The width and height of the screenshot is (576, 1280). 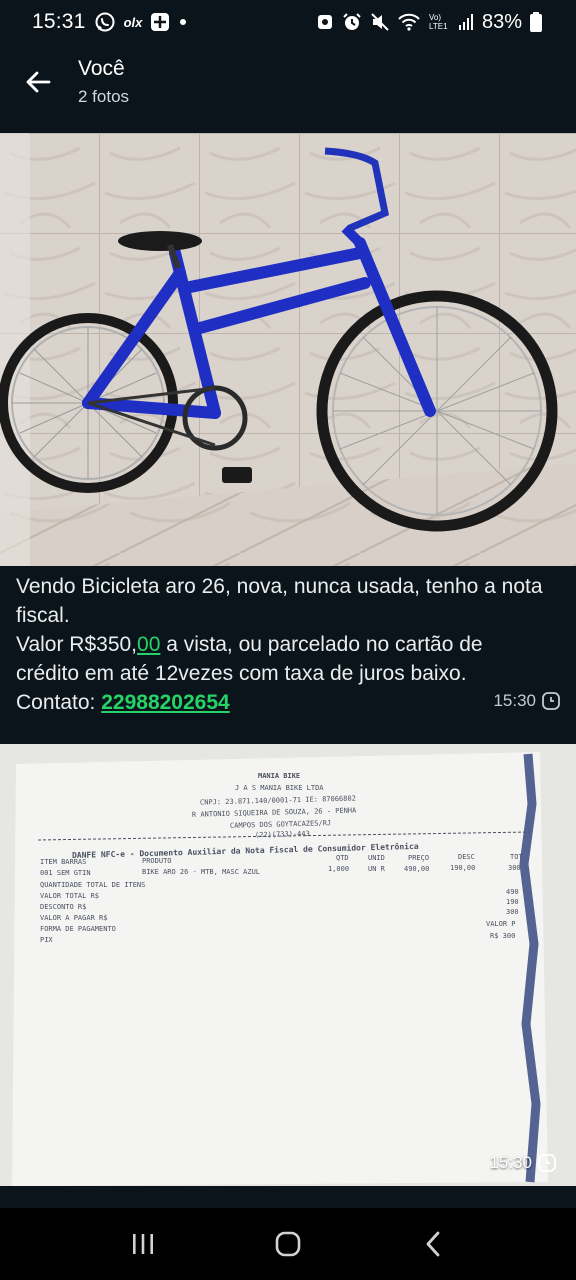 What do you see at coordinates (376, 858) in the screenshot?
I see `receipt-col-unid: UNID` at bounding box center [376, 858].